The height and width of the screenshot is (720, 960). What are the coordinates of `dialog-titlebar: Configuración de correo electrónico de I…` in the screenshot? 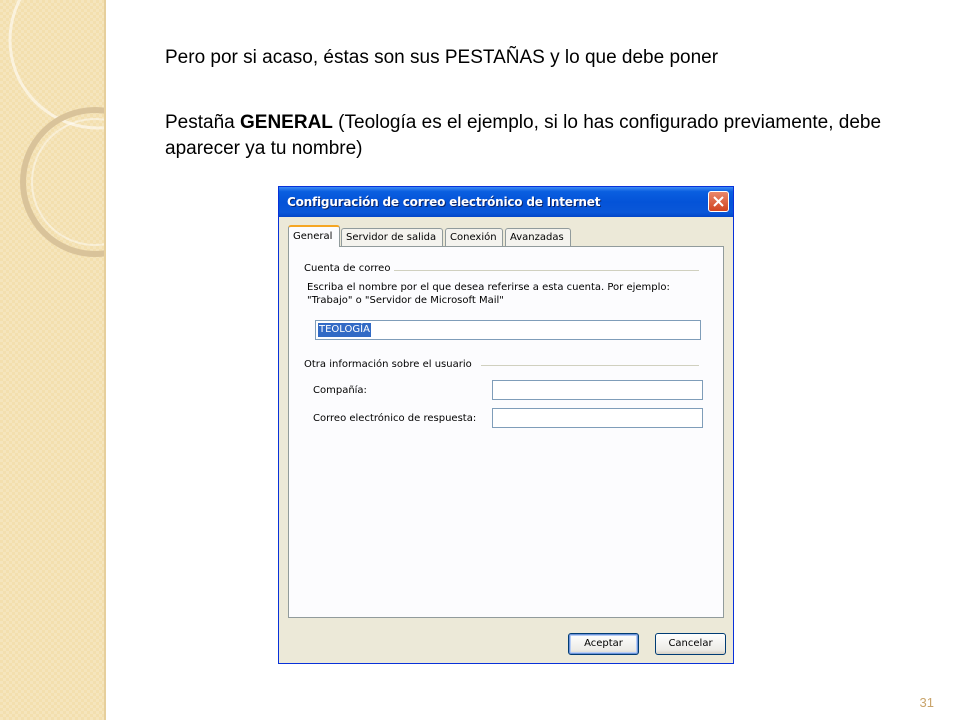 It's located at (506, 202).